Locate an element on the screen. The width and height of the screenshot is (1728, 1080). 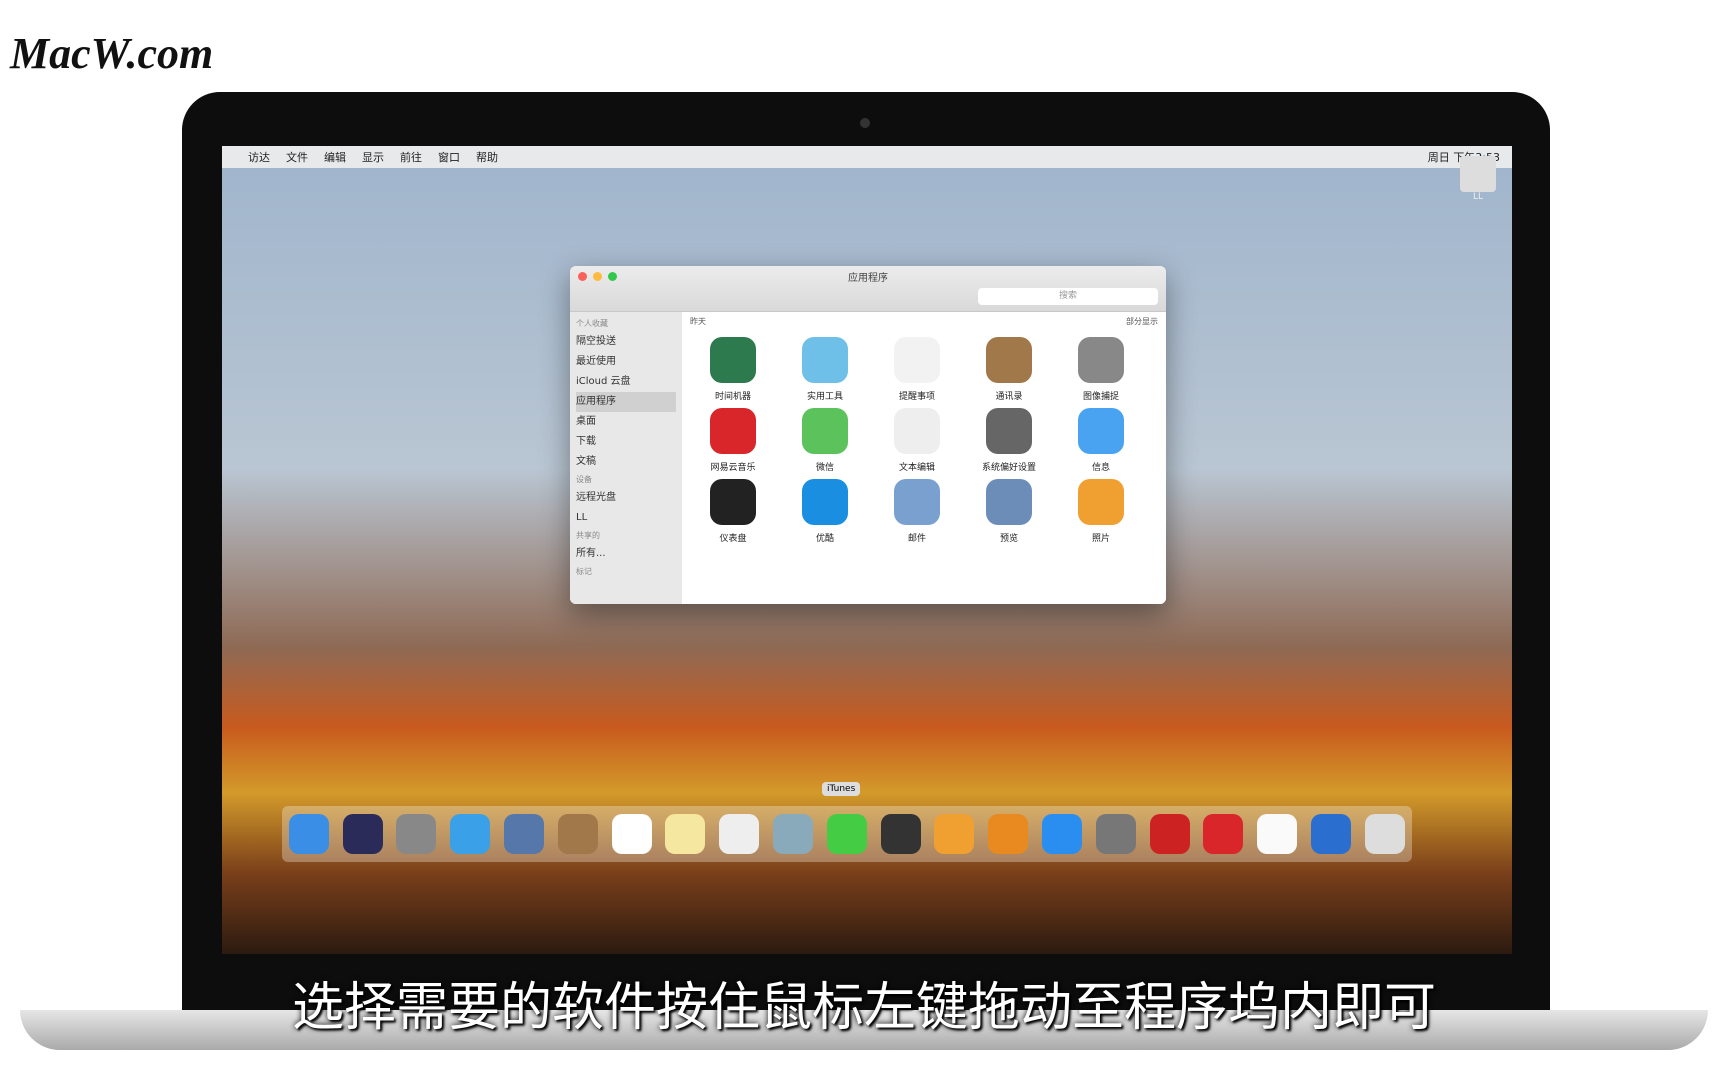
desktop-disk: LL is located at coordinates (1478, 179).